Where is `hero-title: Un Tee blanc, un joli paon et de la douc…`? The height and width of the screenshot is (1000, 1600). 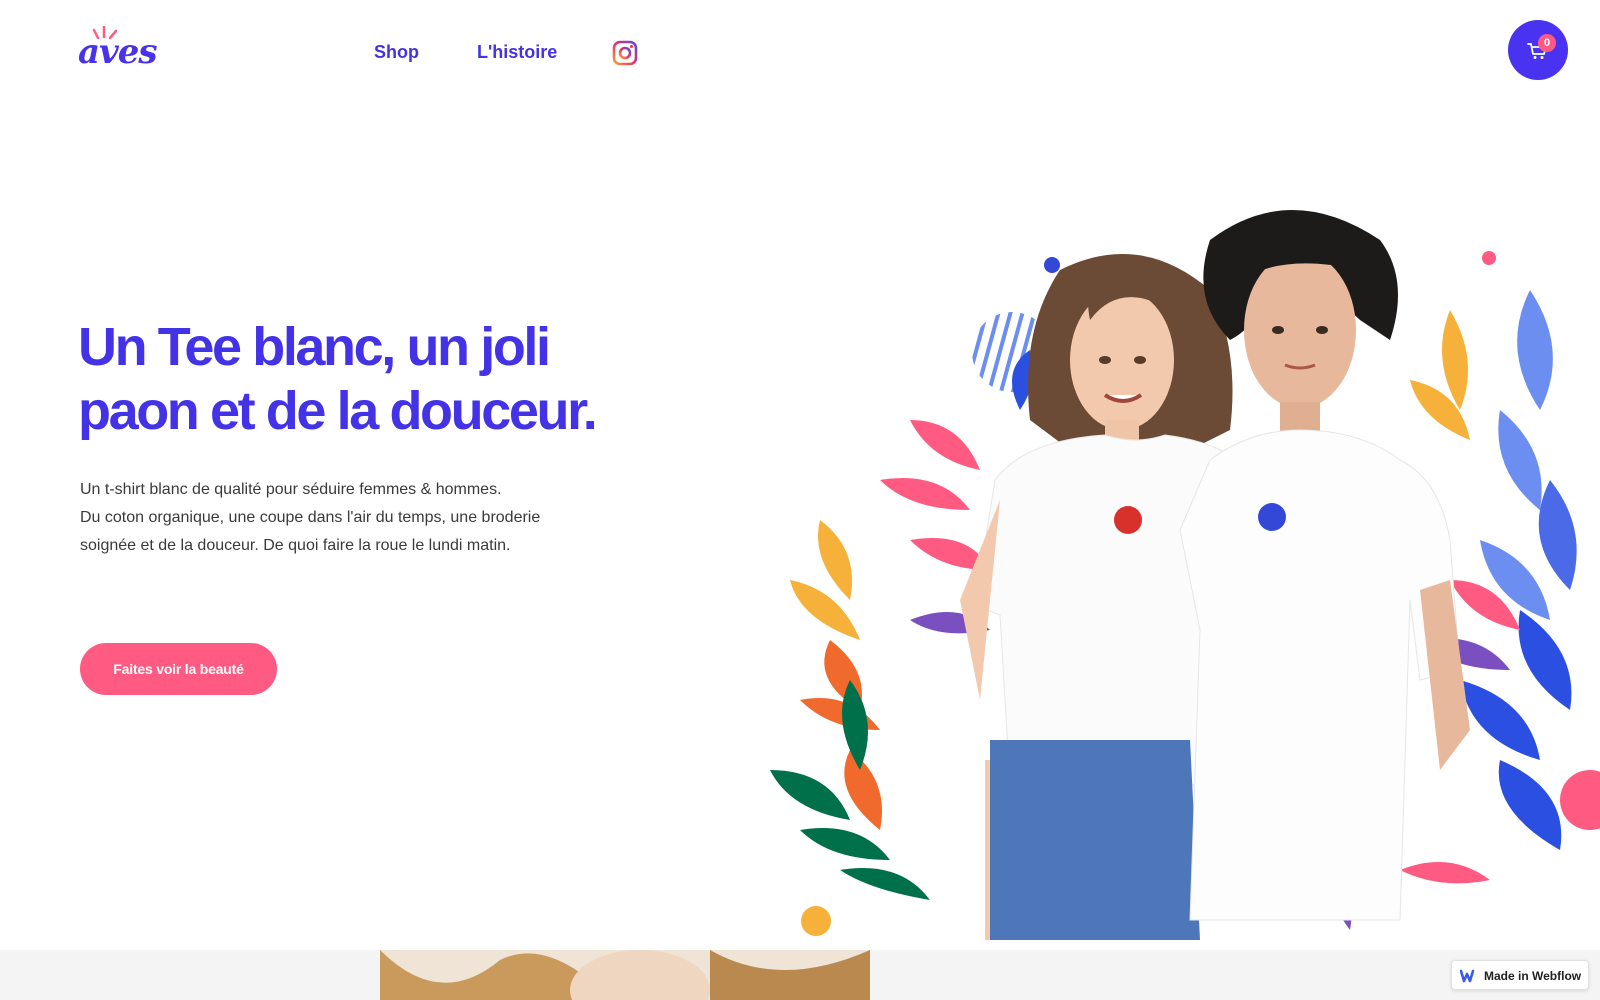
hero-title: Un Tee blanc, un joli paon et de la douc… is located at coordinates (358, 379).